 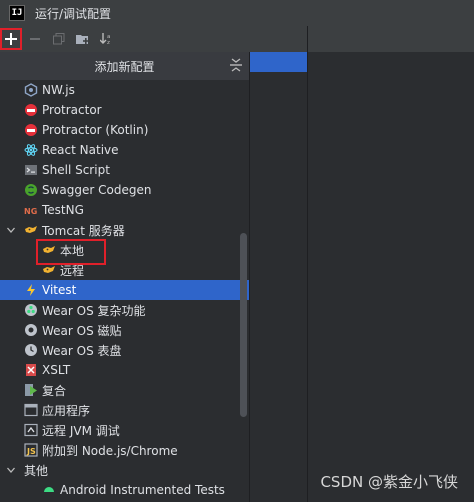 What do you see at coordinates (94, 310) in the screenshot?
I see `list-item-label: Wear OS 复杂功能` at bounding box center [94, 310].